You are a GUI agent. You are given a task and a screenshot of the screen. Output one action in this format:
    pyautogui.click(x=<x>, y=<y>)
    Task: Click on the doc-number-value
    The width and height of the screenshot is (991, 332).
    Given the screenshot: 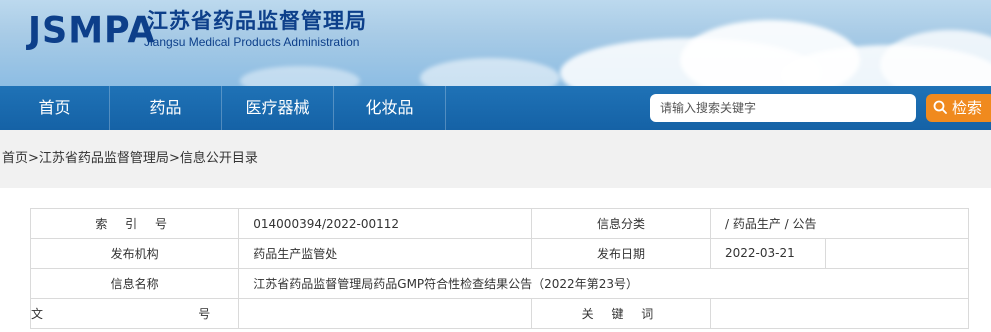 What is the action you would take?
    pyautogui.click(x=385, y=313)
    